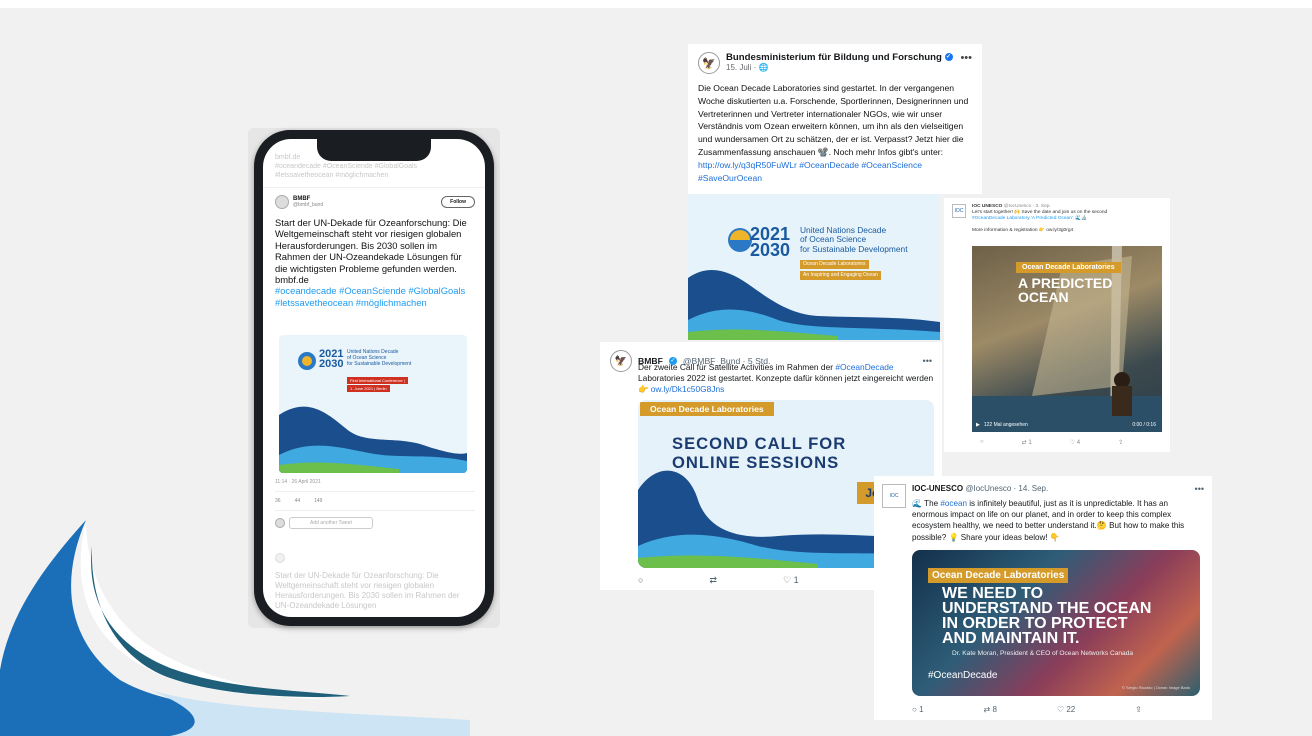  I want to click on retweet-count: 44, so click(298, 501).